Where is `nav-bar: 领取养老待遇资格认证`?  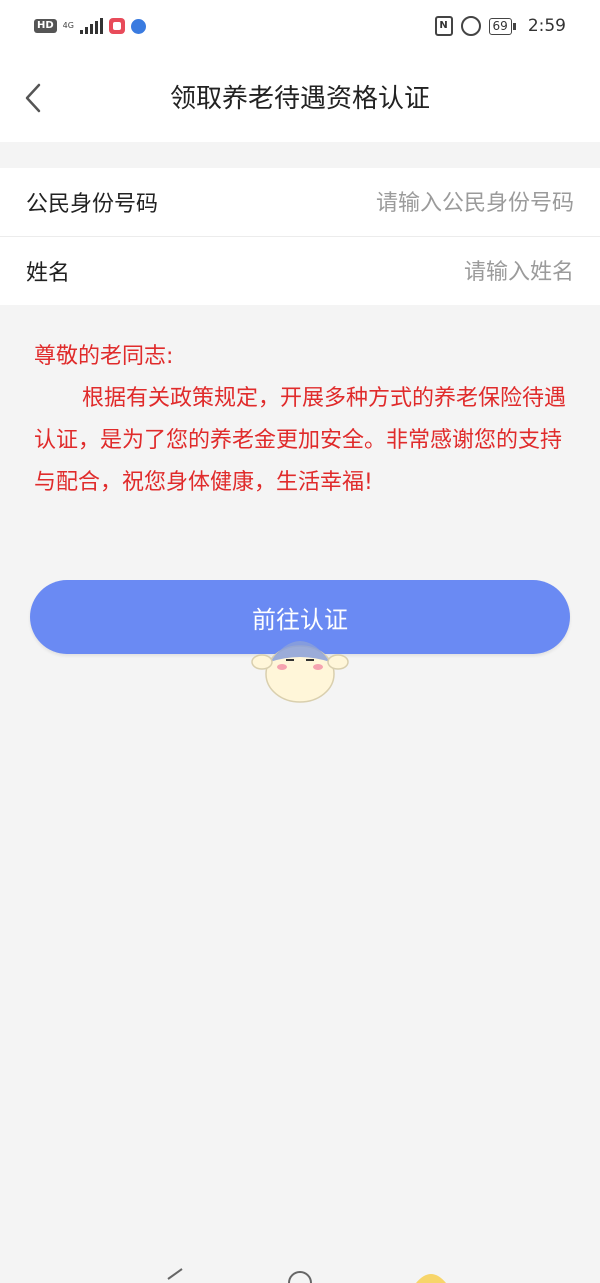
nav-bar: 领取养老待遇资格认证 is located at coordinates (300, 100).